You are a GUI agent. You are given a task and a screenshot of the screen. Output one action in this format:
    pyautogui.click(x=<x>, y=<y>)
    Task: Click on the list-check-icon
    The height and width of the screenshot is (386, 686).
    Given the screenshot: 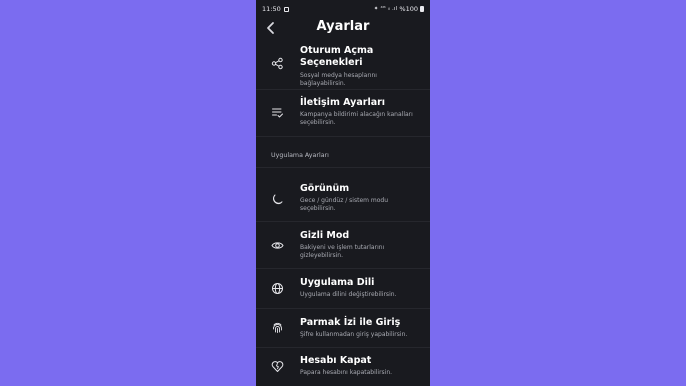 What is the action you would take?
    pyautogui.click(x=277, y=112)
    